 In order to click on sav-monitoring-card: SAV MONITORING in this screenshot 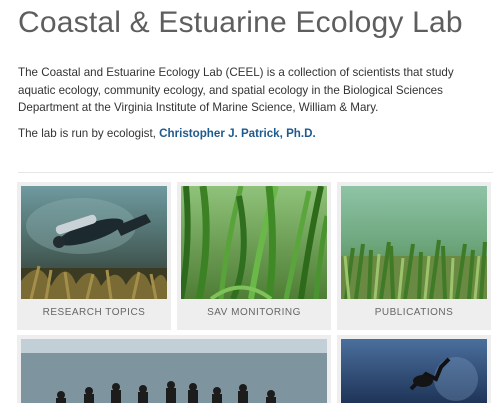, I will do `click(254, 256)`.